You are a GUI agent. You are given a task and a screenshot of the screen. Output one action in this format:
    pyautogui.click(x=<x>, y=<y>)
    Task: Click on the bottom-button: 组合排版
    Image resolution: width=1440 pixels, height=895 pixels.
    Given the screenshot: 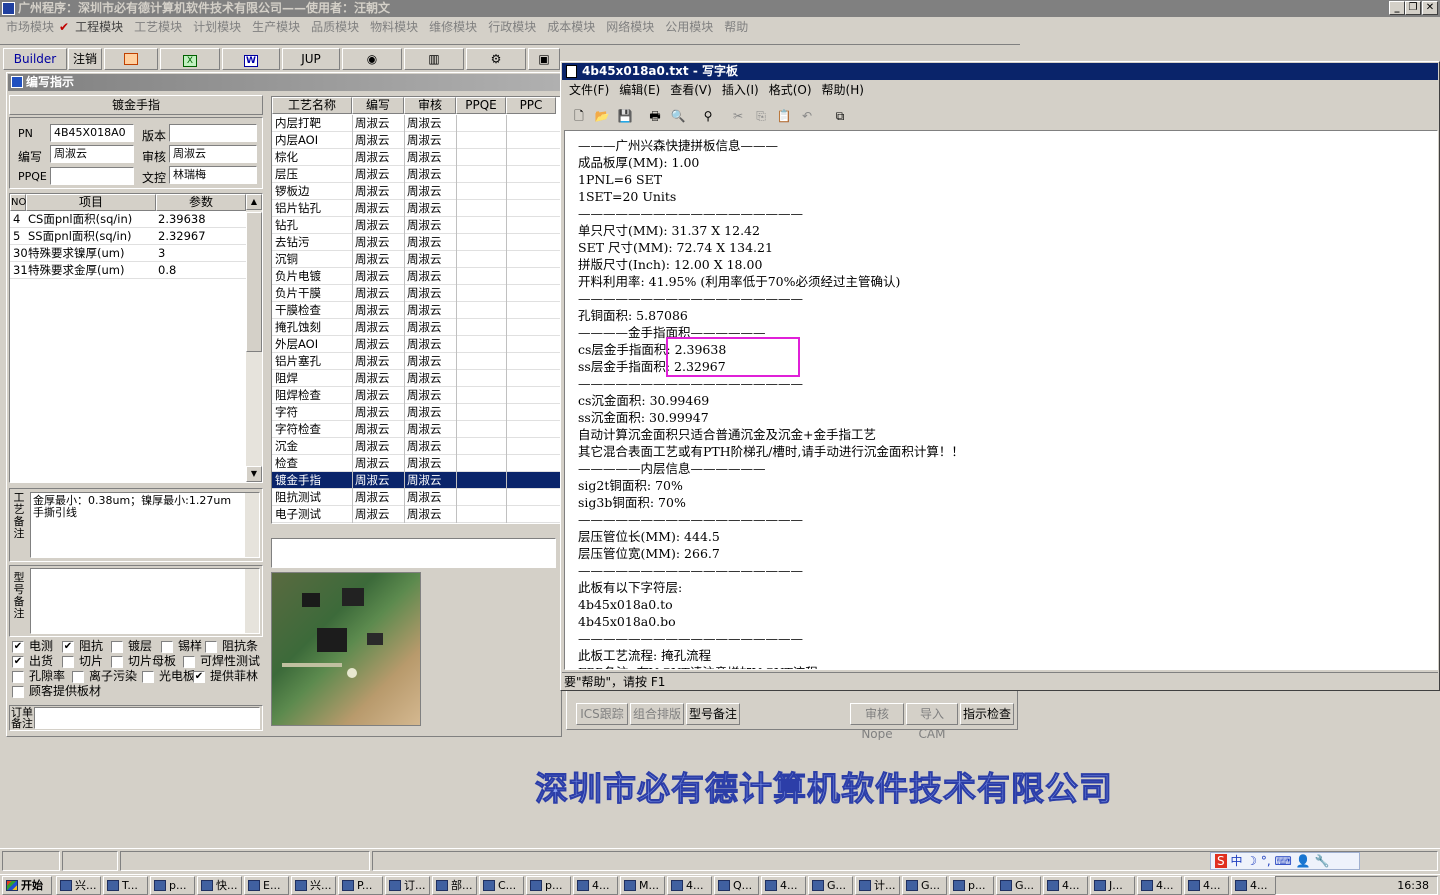 What is the action you would take?
    pyautogui.click(x=657, y=714)
    